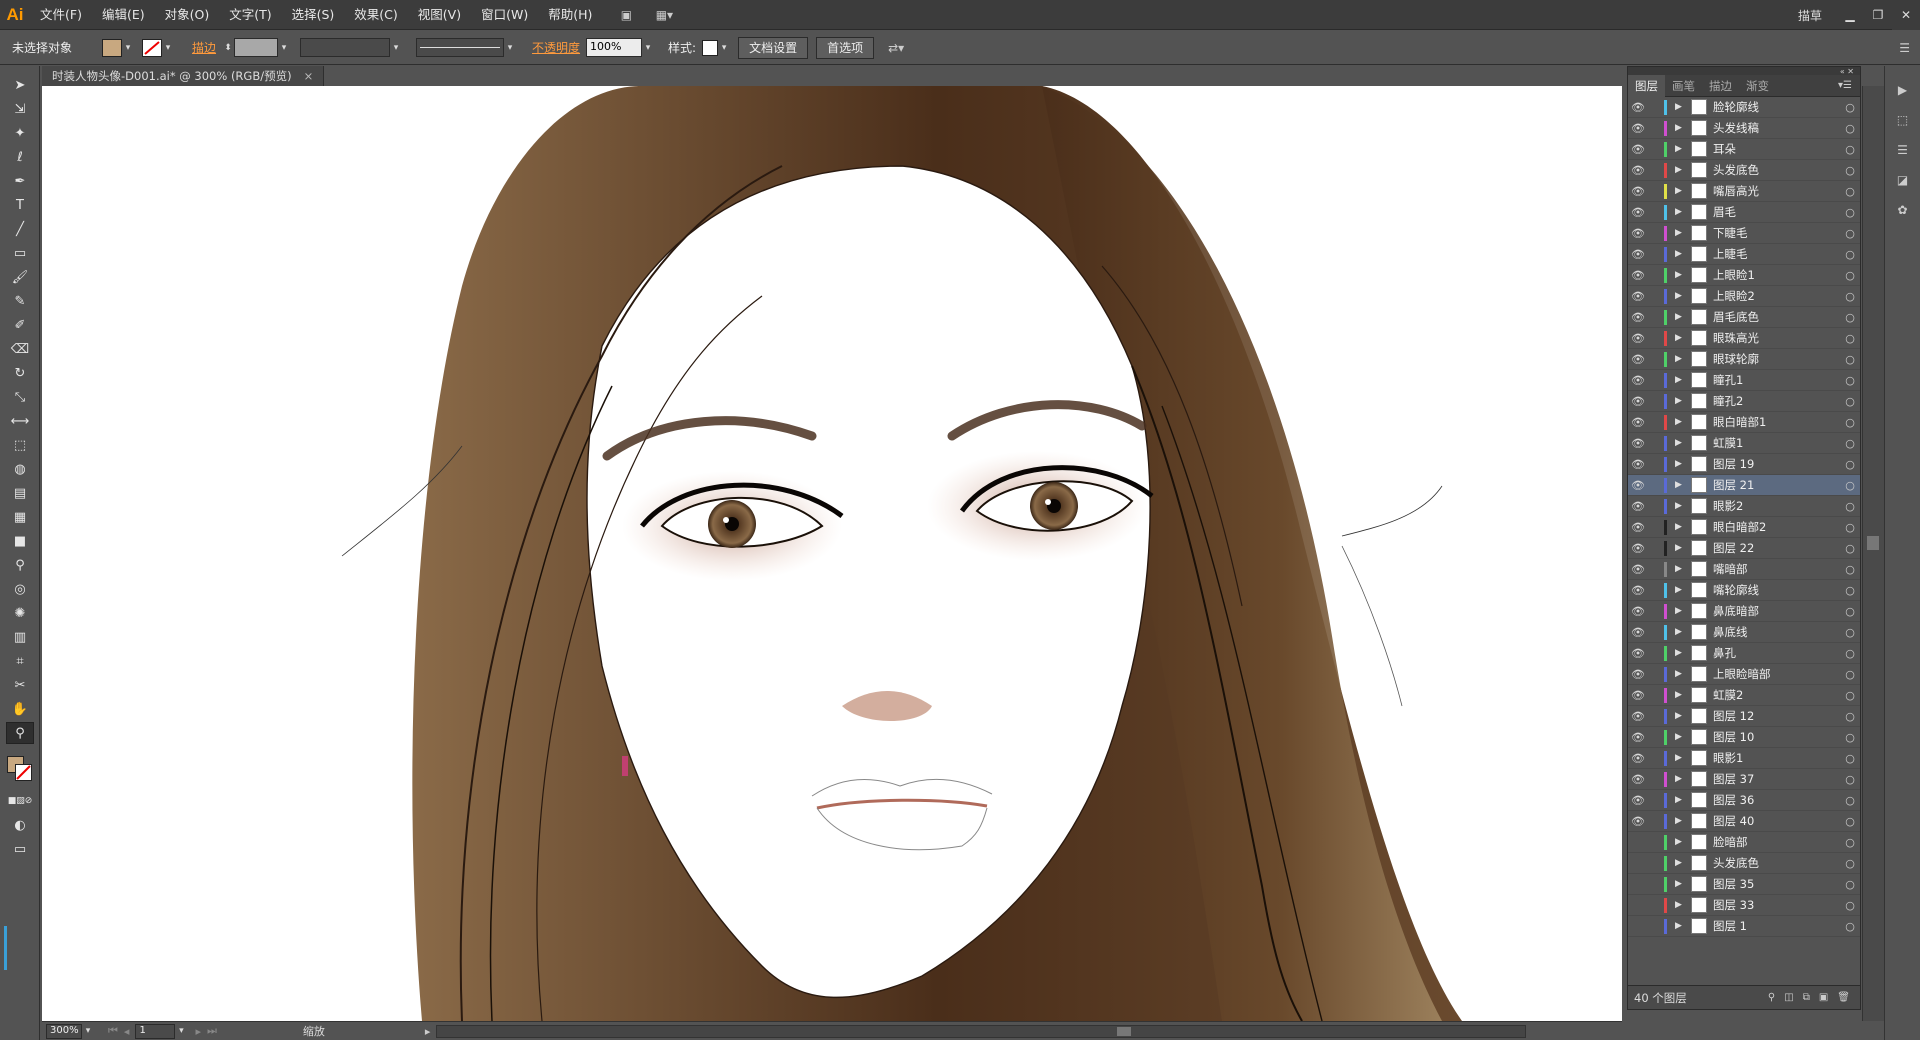  What do you see at coordinates (1757, 86) in the screenshot?
I see `tab-gradient: 渐变` at bounding box center [1757, 86].